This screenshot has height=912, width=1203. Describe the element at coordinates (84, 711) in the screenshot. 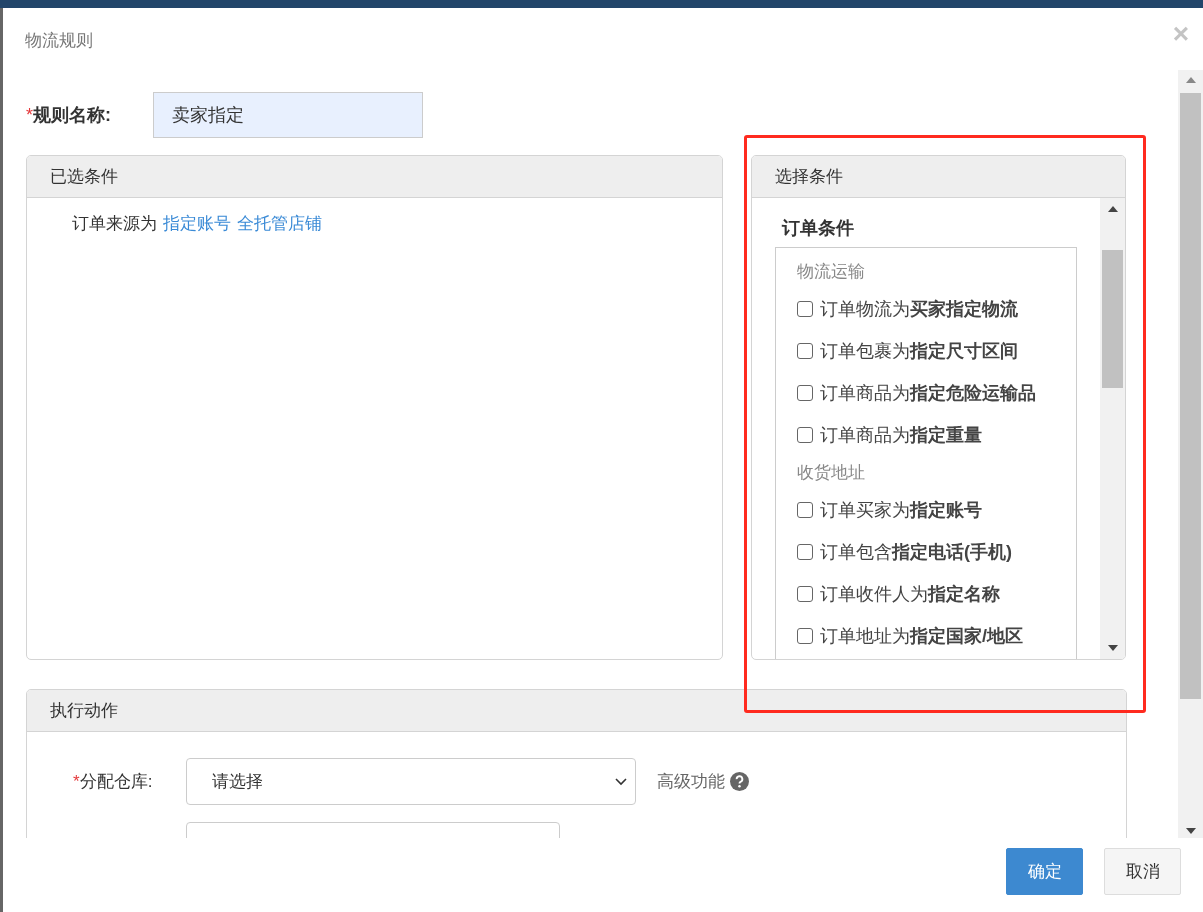

I see `panel-title: 执行动作` at that location.